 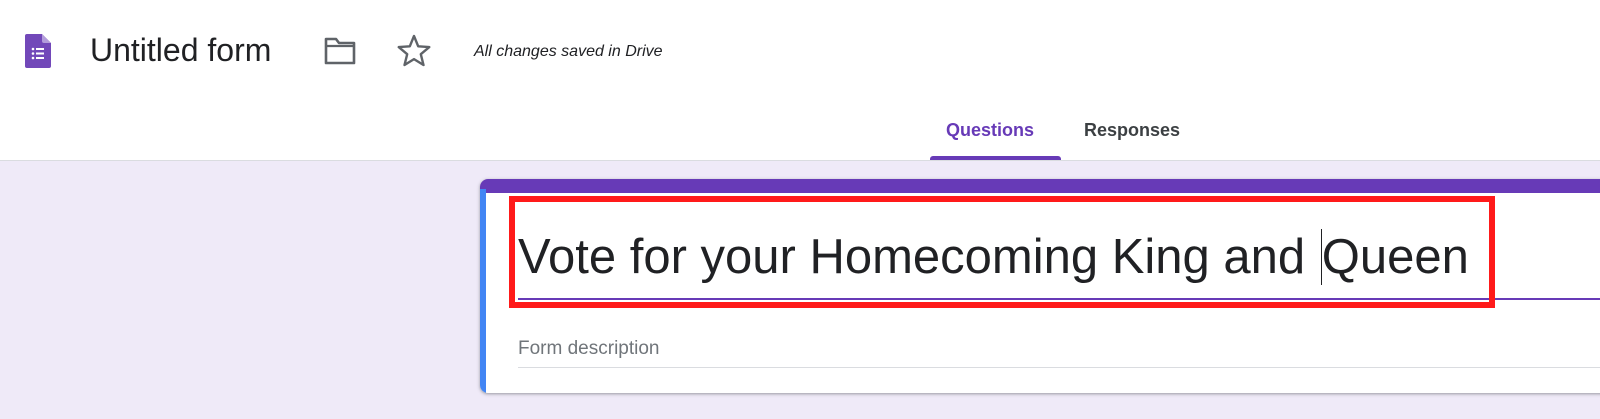 I want to click on save-status: All changes saved in Drive, so click(x=568, y=51).